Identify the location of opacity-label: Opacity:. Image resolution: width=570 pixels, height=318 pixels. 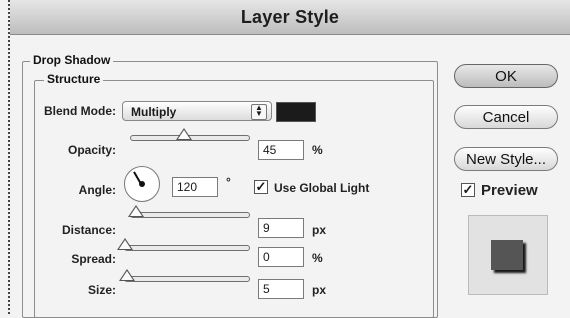
(91, 150).